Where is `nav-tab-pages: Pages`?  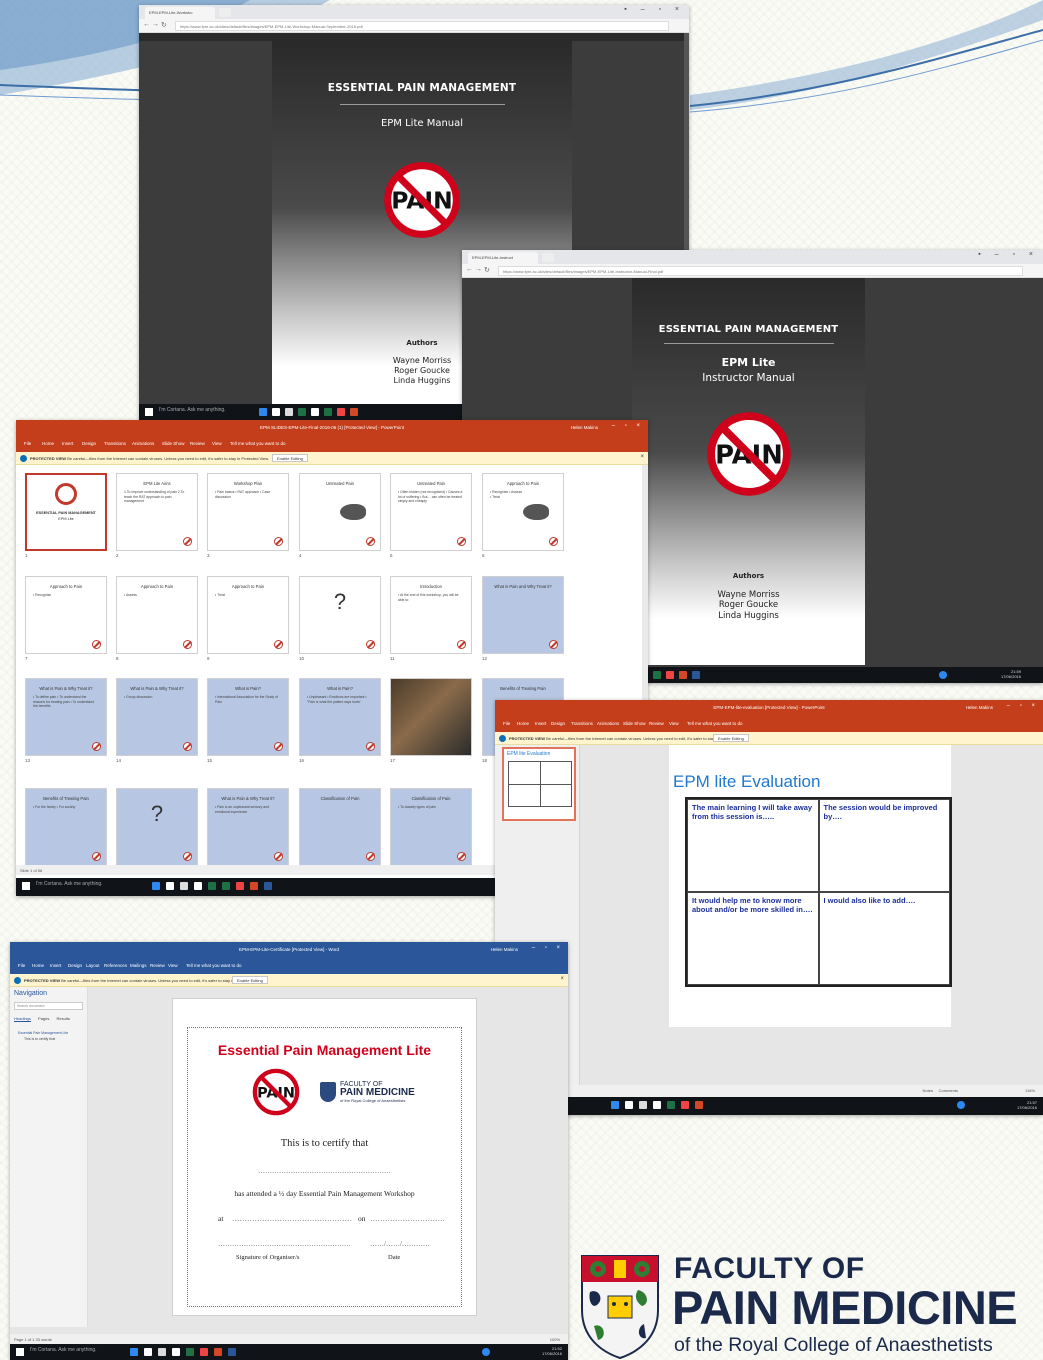
nav-tab-pages: Pages is located at coordinates (43, 1018).